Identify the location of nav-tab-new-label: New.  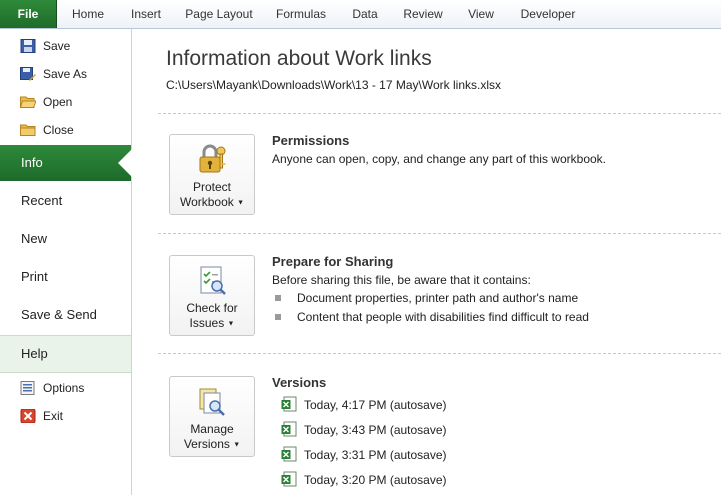
(34, 238).